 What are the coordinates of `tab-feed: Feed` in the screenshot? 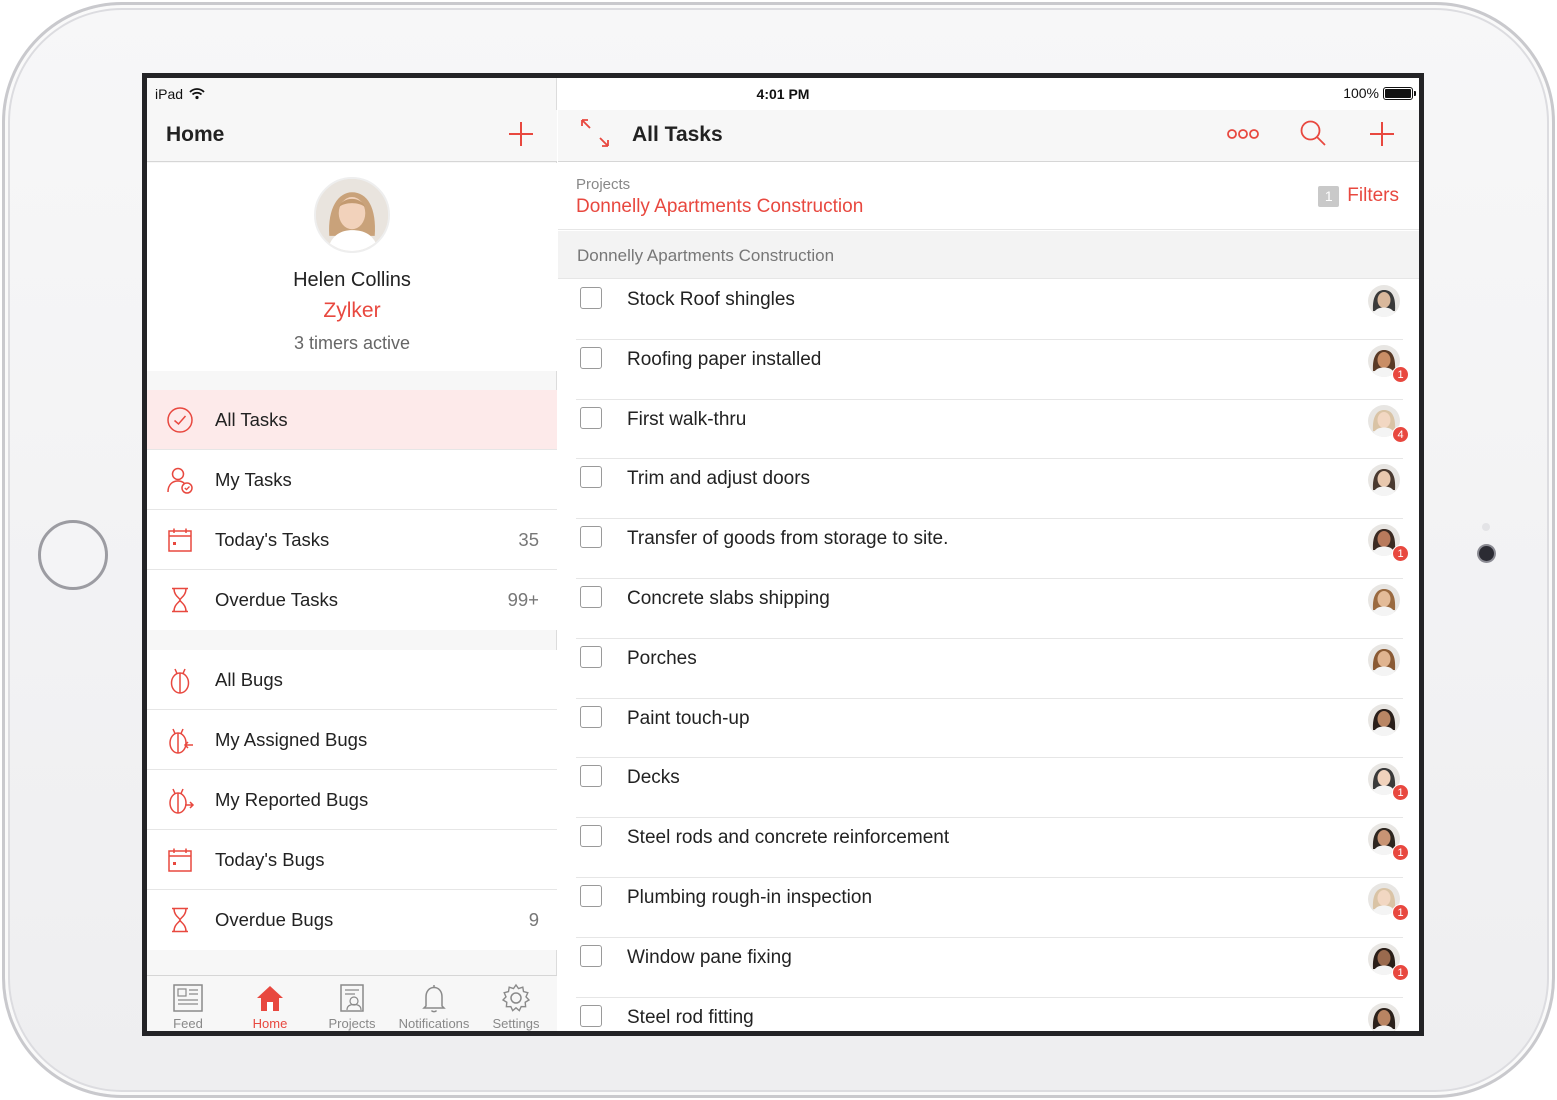 It's located at (188, 1003).